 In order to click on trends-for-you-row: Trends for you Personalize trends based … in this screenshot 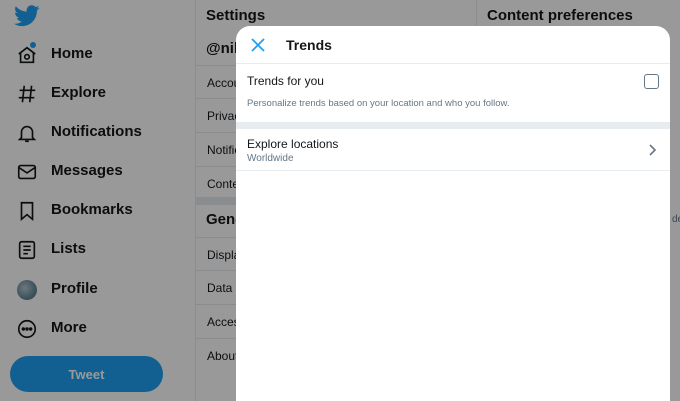, I will do `click(453, 93)`.